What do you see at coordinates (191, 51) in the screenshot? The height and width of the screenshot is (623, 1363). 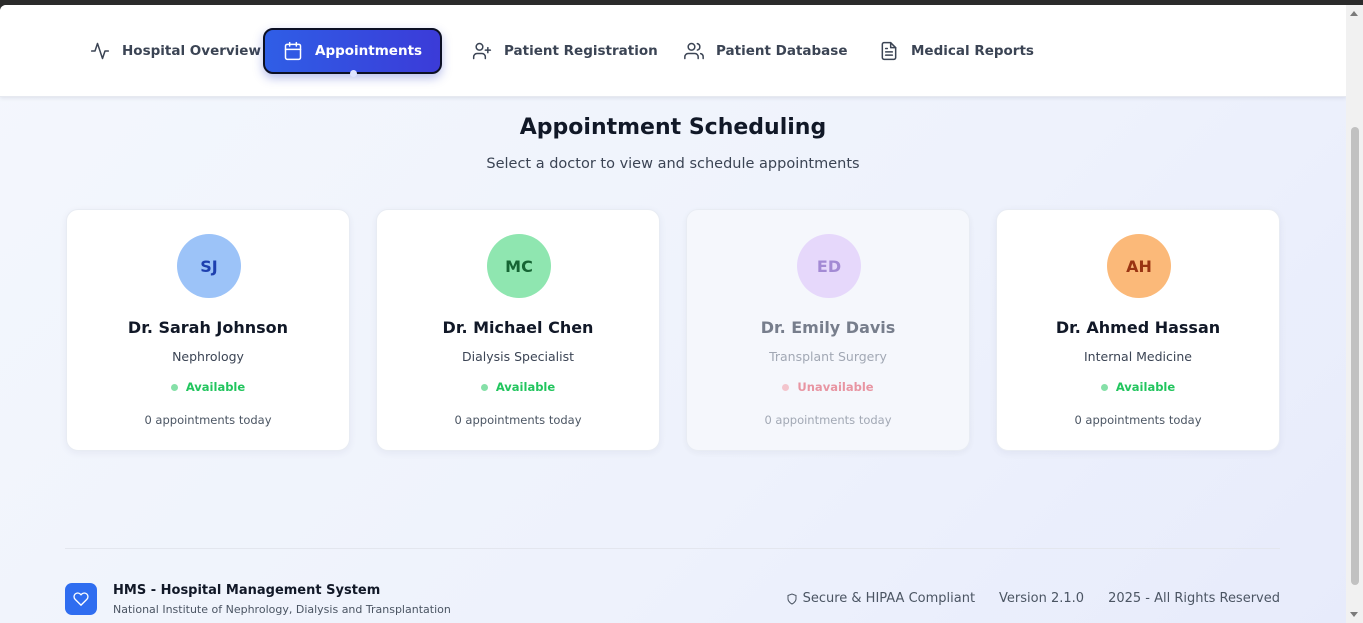 I see `tab-label: Hospital Overview` at bounding box center [191, 51].